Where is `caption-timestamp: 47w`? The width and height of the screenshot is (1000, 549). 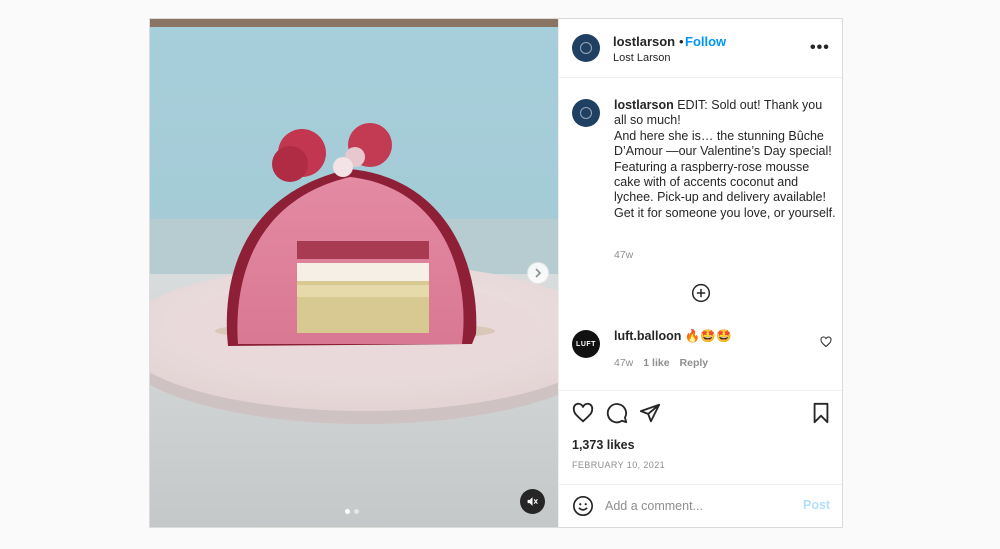 caption-timestamp: 47w is located at coordinates (623, 255).